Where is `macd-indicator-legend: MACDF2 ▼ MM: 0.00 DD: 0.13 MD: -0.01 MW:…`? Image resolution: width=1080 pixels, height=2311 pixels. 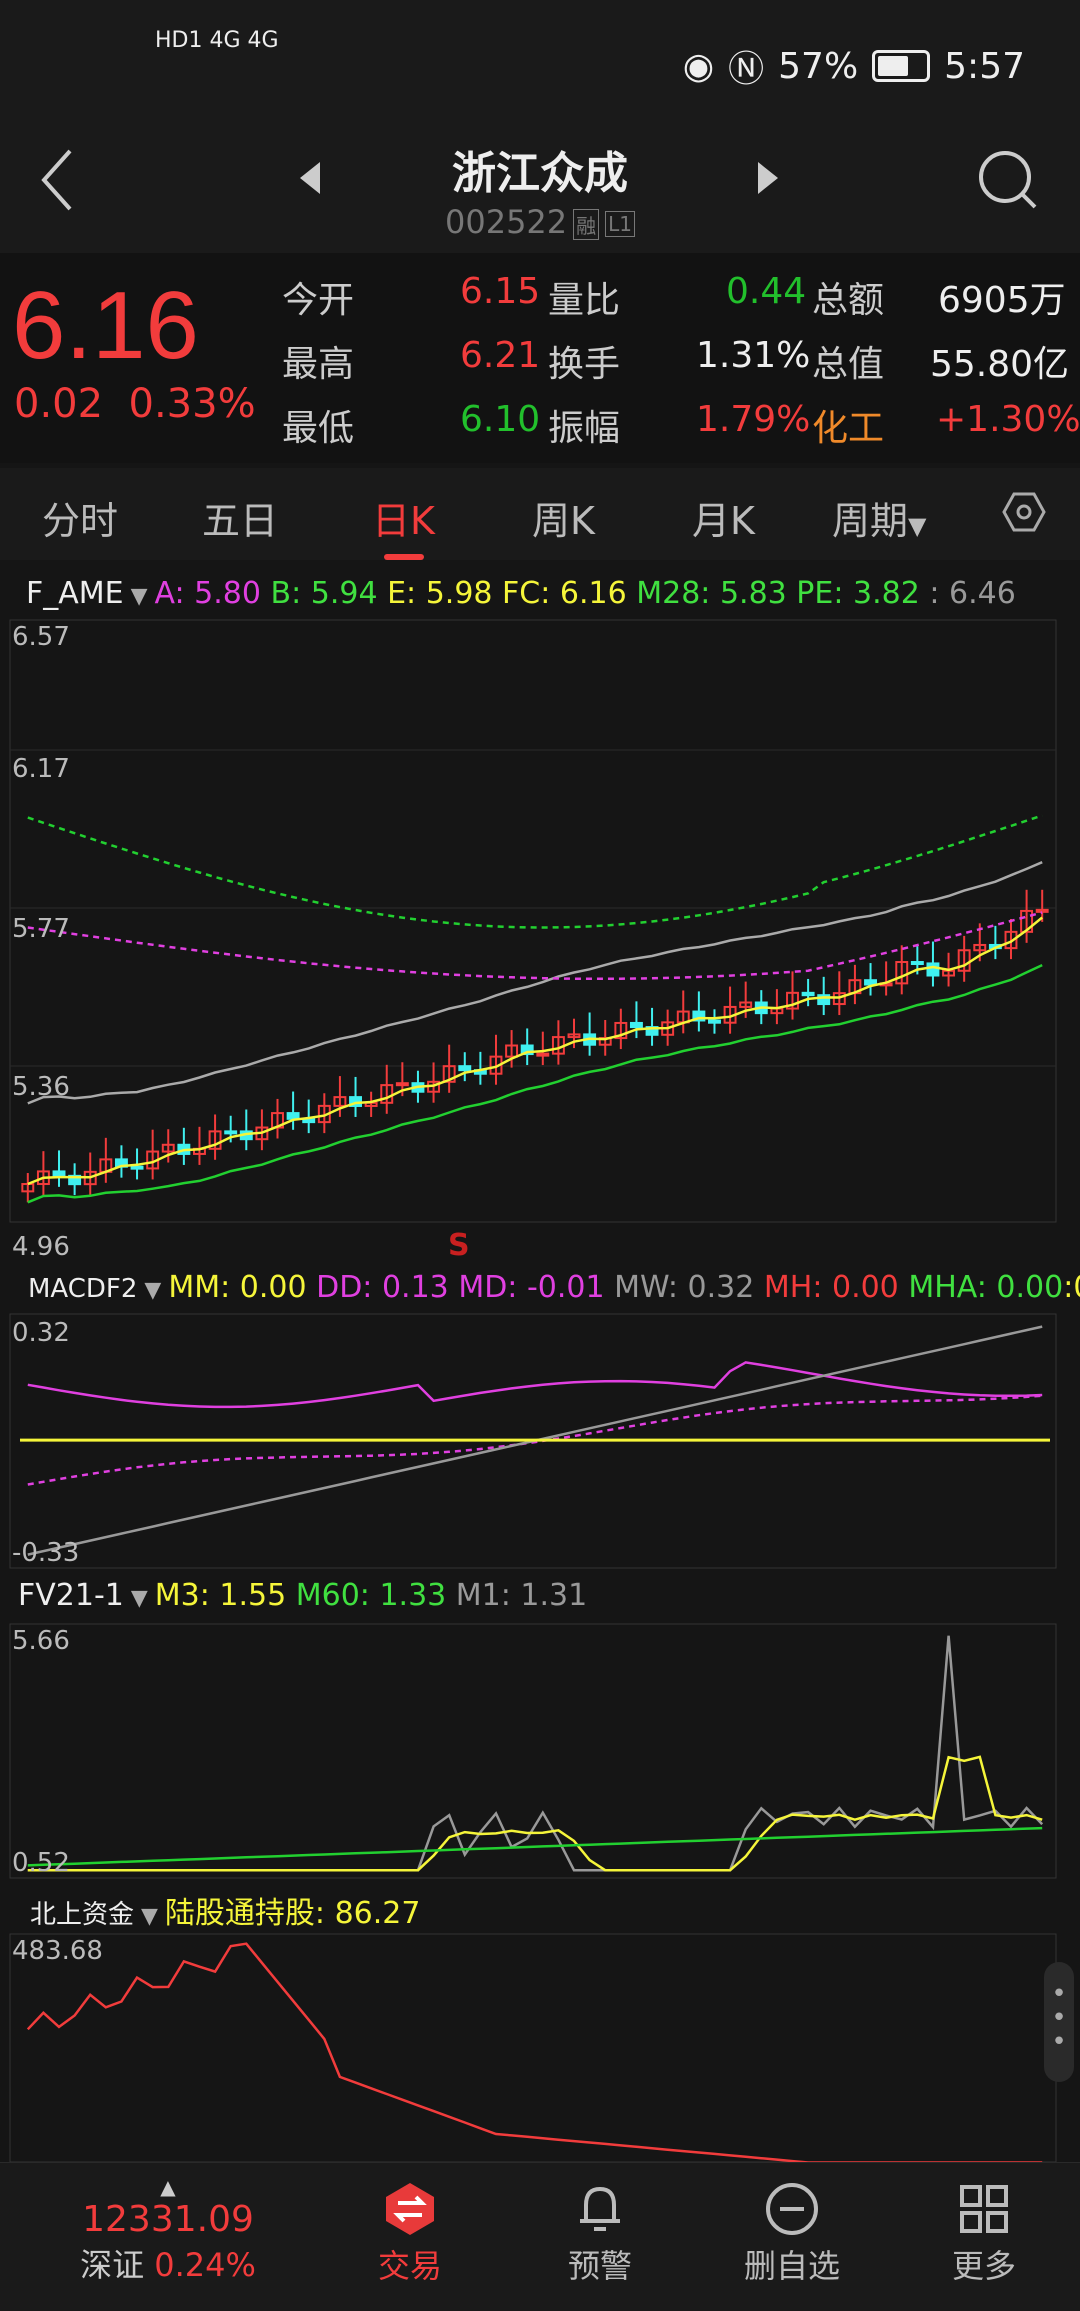 macd-indicator-legend: MACDF2 ▼ MM: 0.00 DD: 0.13 MD: -0.01 MW:… is located at coordinates (554, 1287).